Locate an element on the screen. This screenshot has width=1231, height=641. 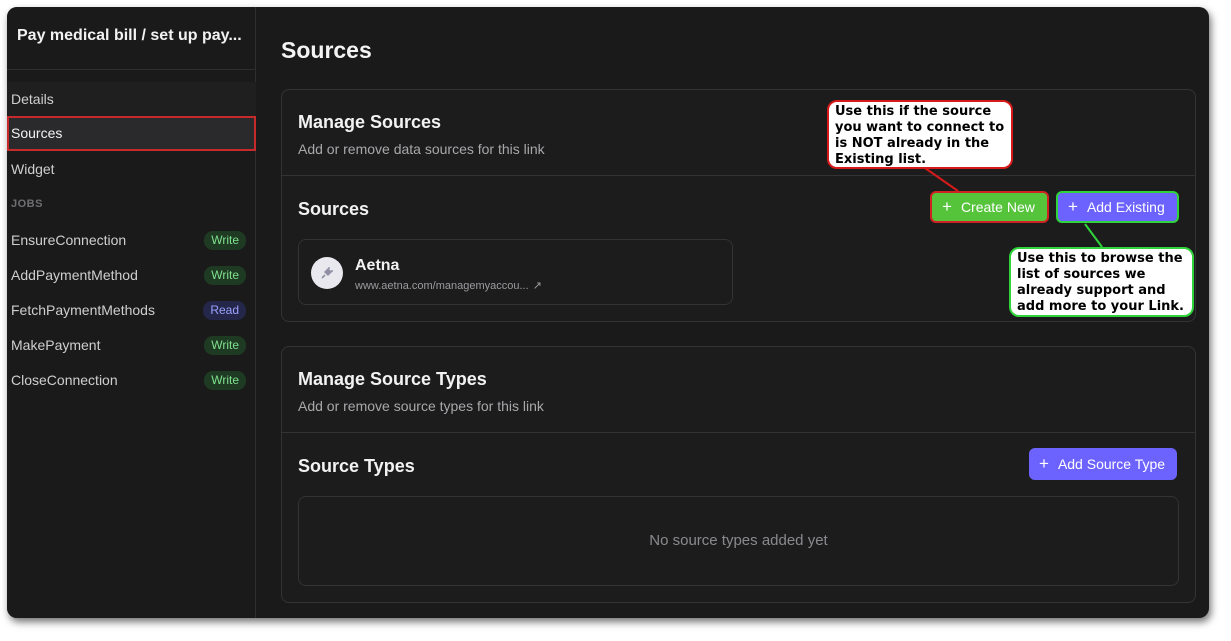
sidebar-item-details: Details is located at coordinates (131, 99).